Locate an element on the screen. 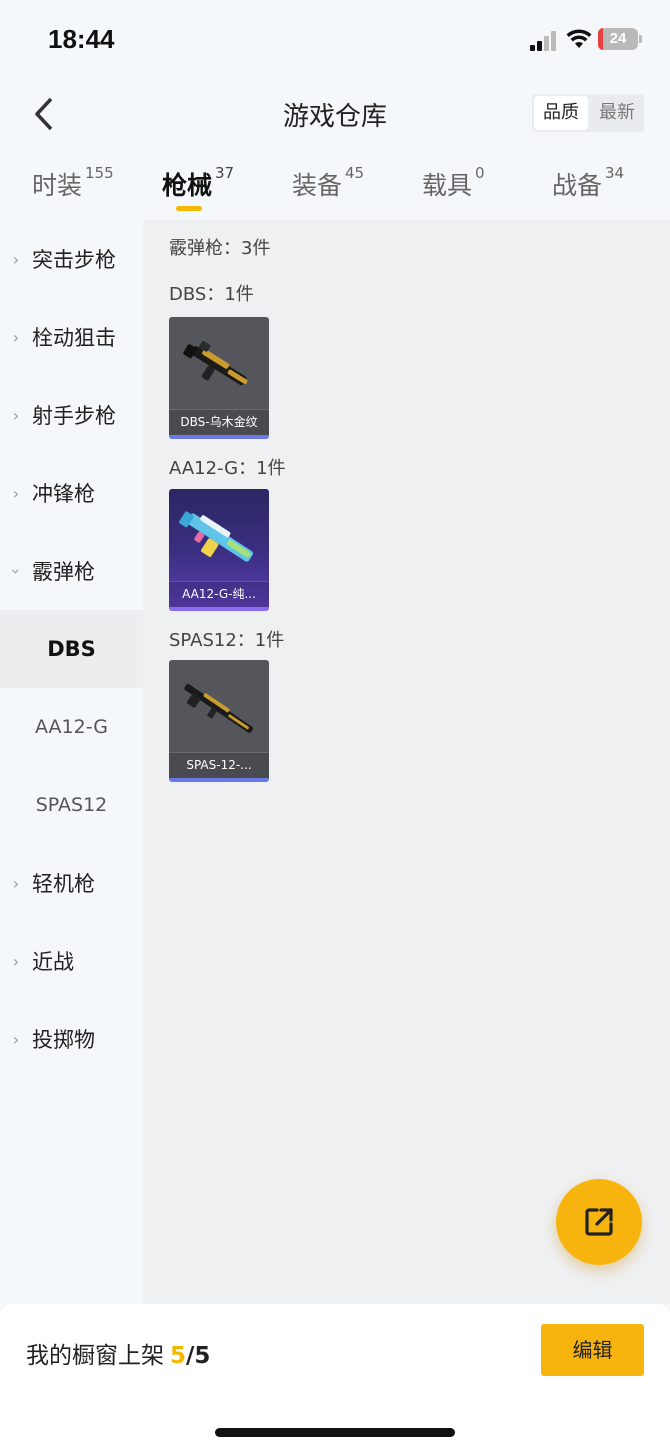 The width and height of the screenshot is (670, 1450). item-name: DBS-乌木金纹 is located at coordinates (219, 422).